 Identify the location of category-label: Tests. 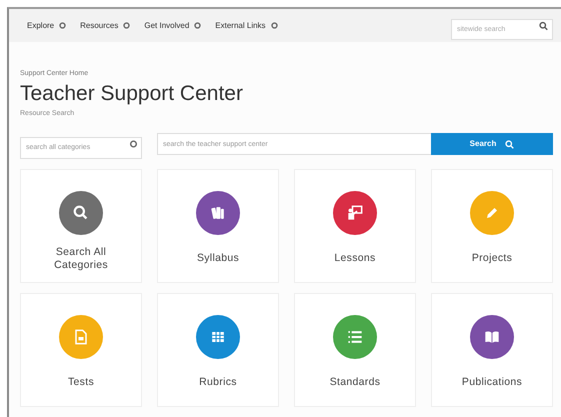
(81, 383).